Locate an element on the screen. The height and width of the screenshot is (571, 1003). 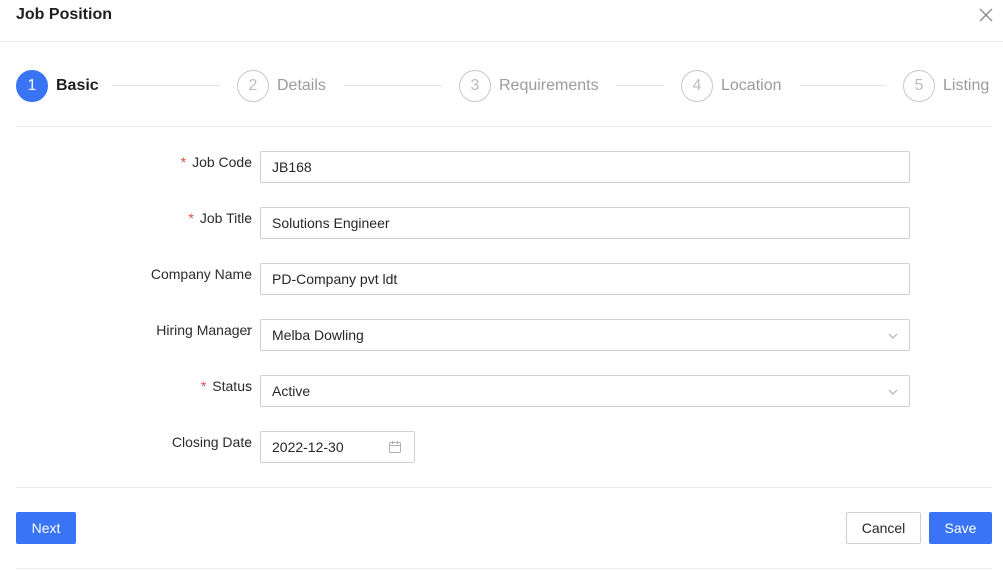
form-row-job-code: * Job Code : is located at coordinates (501, 167).